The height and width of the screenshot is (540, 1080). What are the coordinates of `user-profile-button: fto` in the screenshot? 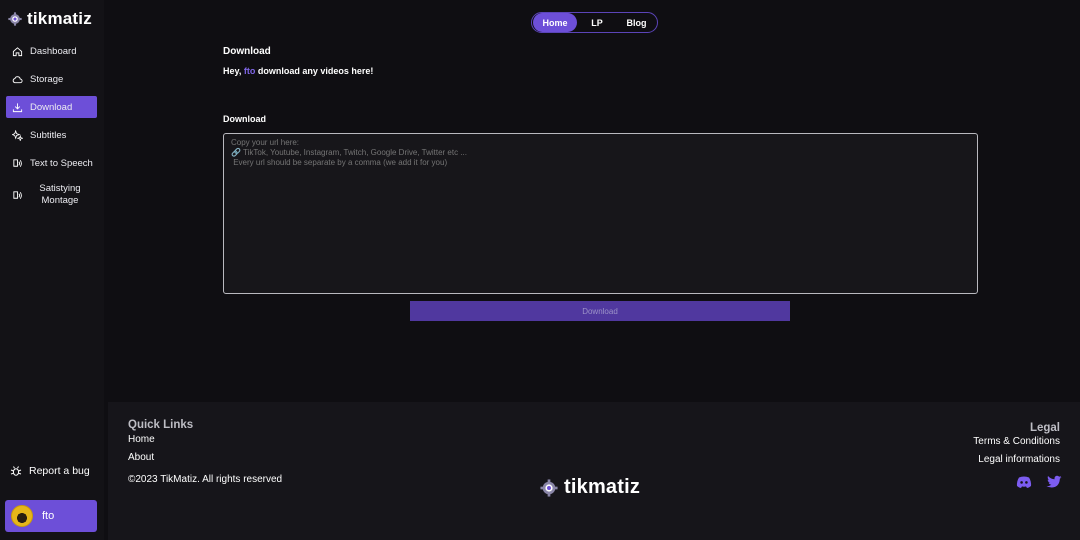 It's located at (51, 516).